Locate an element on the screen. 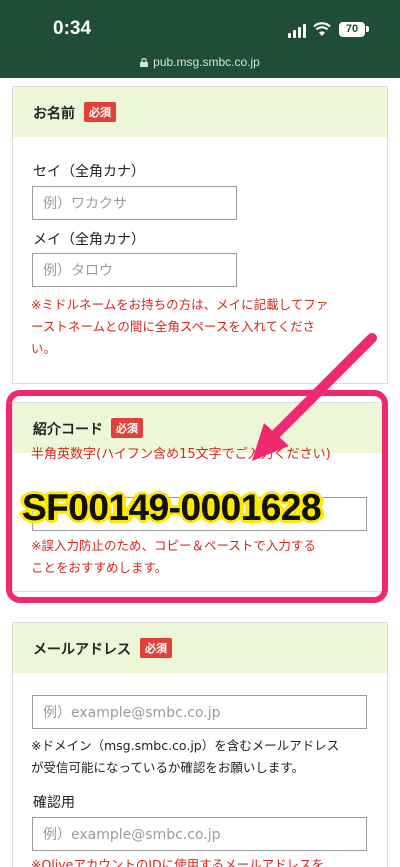 Image resolution: width=400 pixels, height=867 pixels. sei-label: セイ（全角カナ） is located at coordinates (89, 172).